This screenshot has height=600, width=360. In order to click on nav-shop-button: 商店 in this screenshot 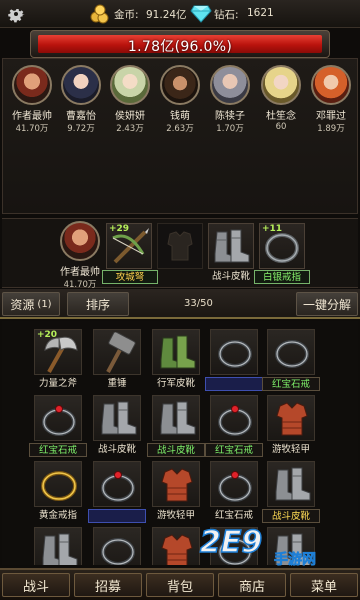, I will do `click(252, 585)`.